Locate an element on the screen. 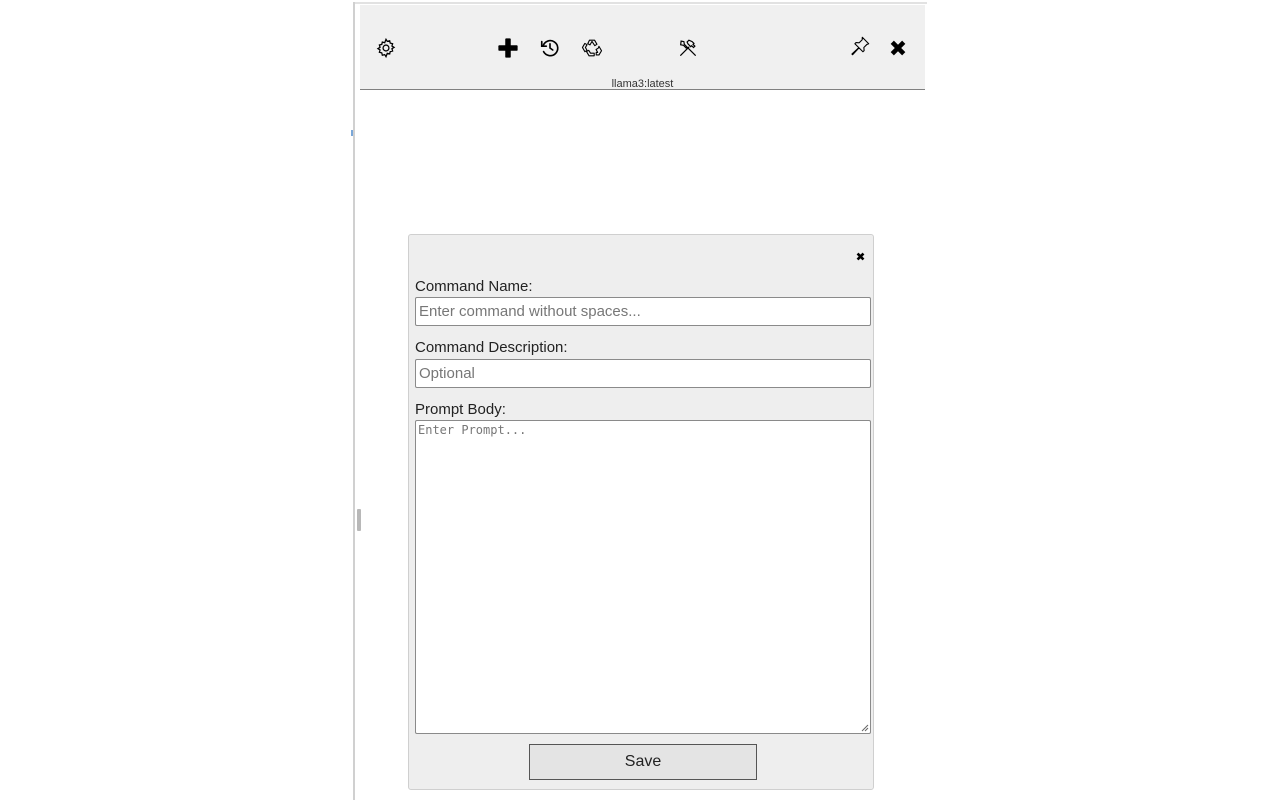 The height and width of the screenshot is (800, 1280). recycle-icon is located at coordinates (592, 48).